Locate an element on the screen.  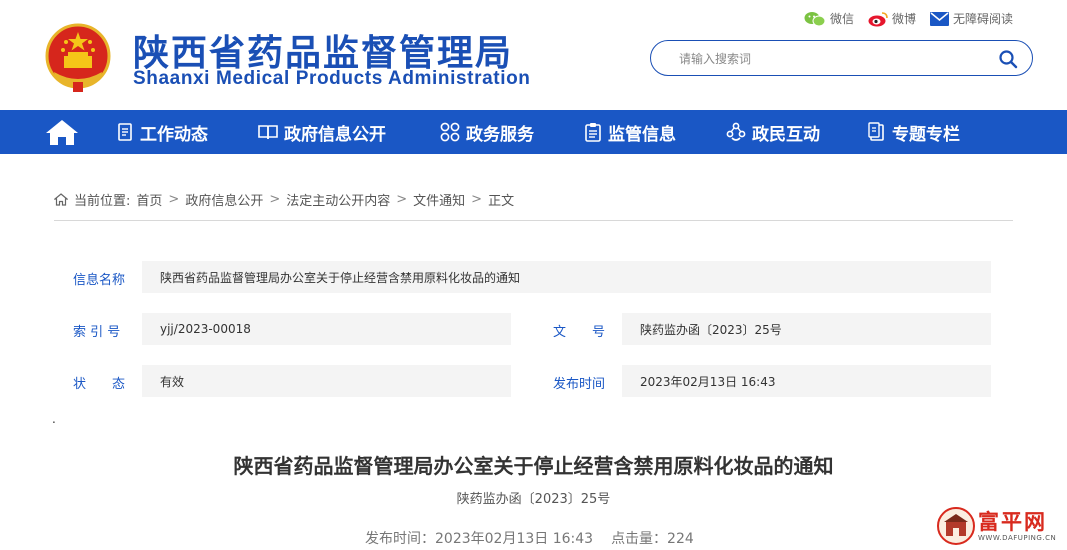
info-date-label: 发布时间 is located at coordinates (579, 384).